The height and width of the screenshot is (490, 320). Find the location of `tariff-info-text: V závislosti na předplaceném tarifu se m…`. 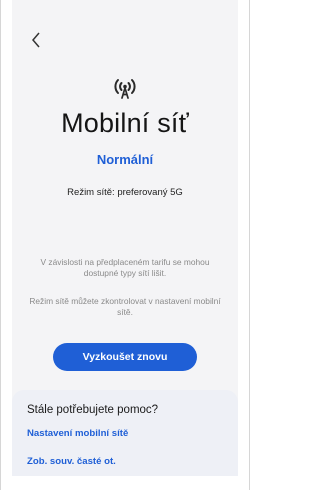

tariff-info-text: V závislosti na předplaceném tarifu se m… is located at coordinates (125, 267).